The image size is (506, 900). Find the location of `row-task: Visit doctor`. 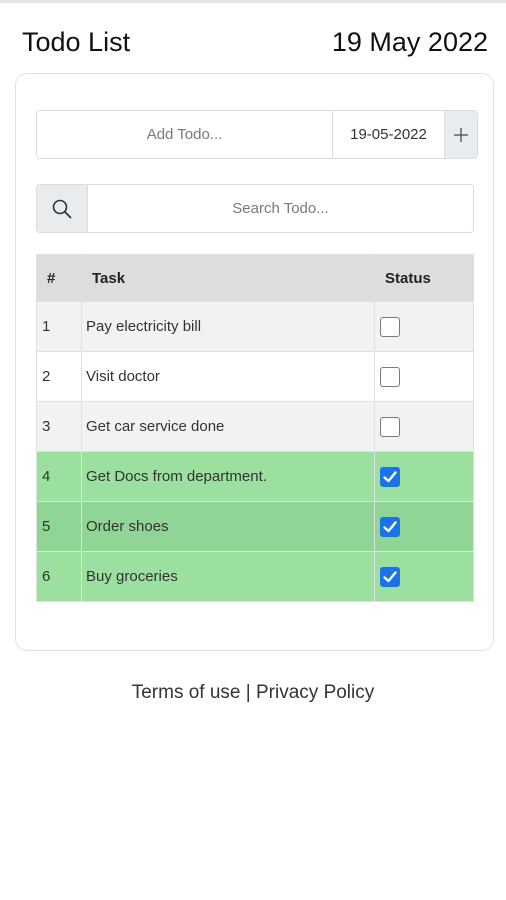

row-task: Visit doctor is located at coordinates (228, 376).